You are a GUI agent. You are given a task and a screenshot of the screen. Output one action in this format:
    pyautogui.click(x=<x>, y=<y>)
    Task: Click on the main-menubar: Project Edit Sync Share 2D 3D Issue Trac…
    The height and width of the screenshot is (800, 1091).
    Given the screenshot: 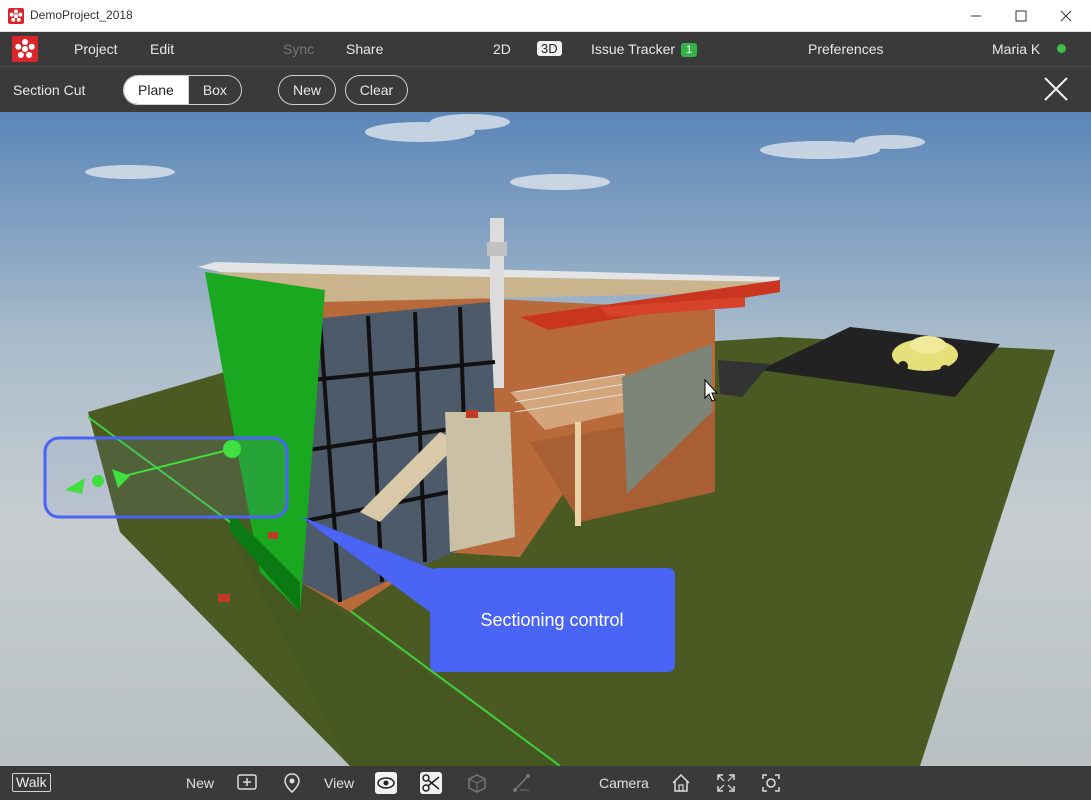 What is the action you would take?
    pyautogui.click(x=545, y=49)
    